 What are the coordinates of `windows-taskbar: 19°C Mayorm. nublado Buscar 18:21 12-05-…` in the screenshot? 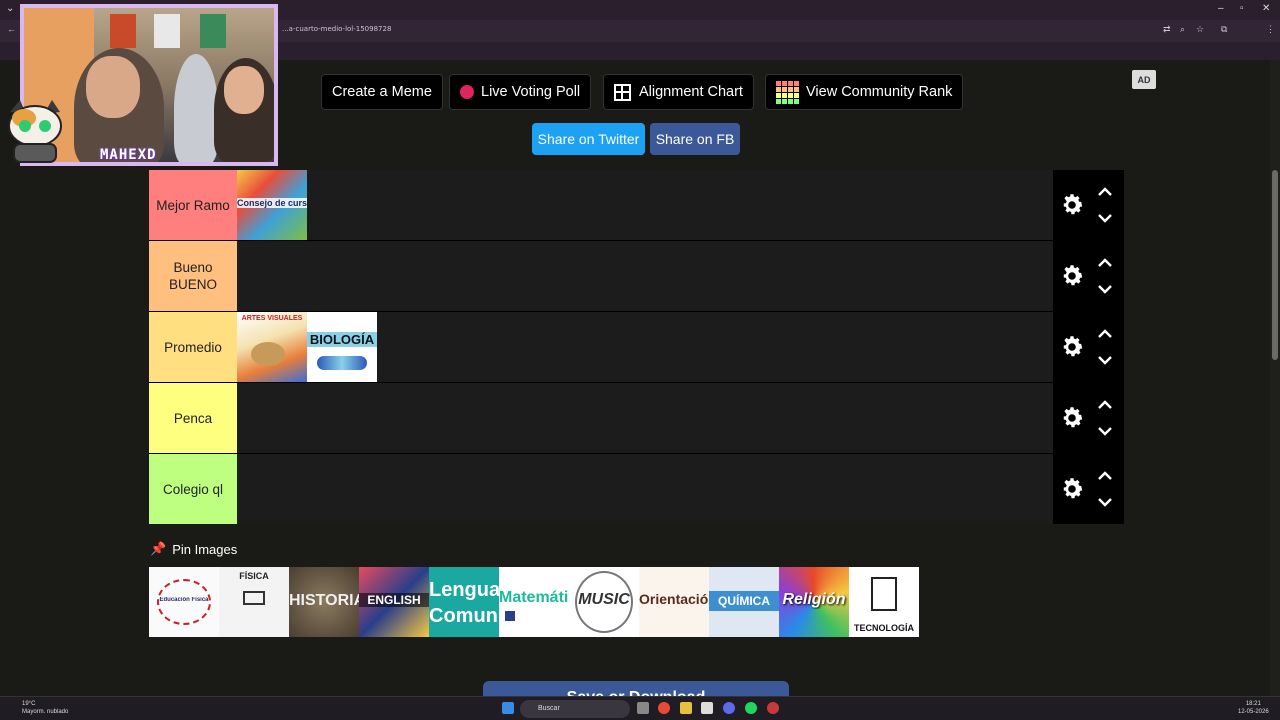 It's located at (640, 708).